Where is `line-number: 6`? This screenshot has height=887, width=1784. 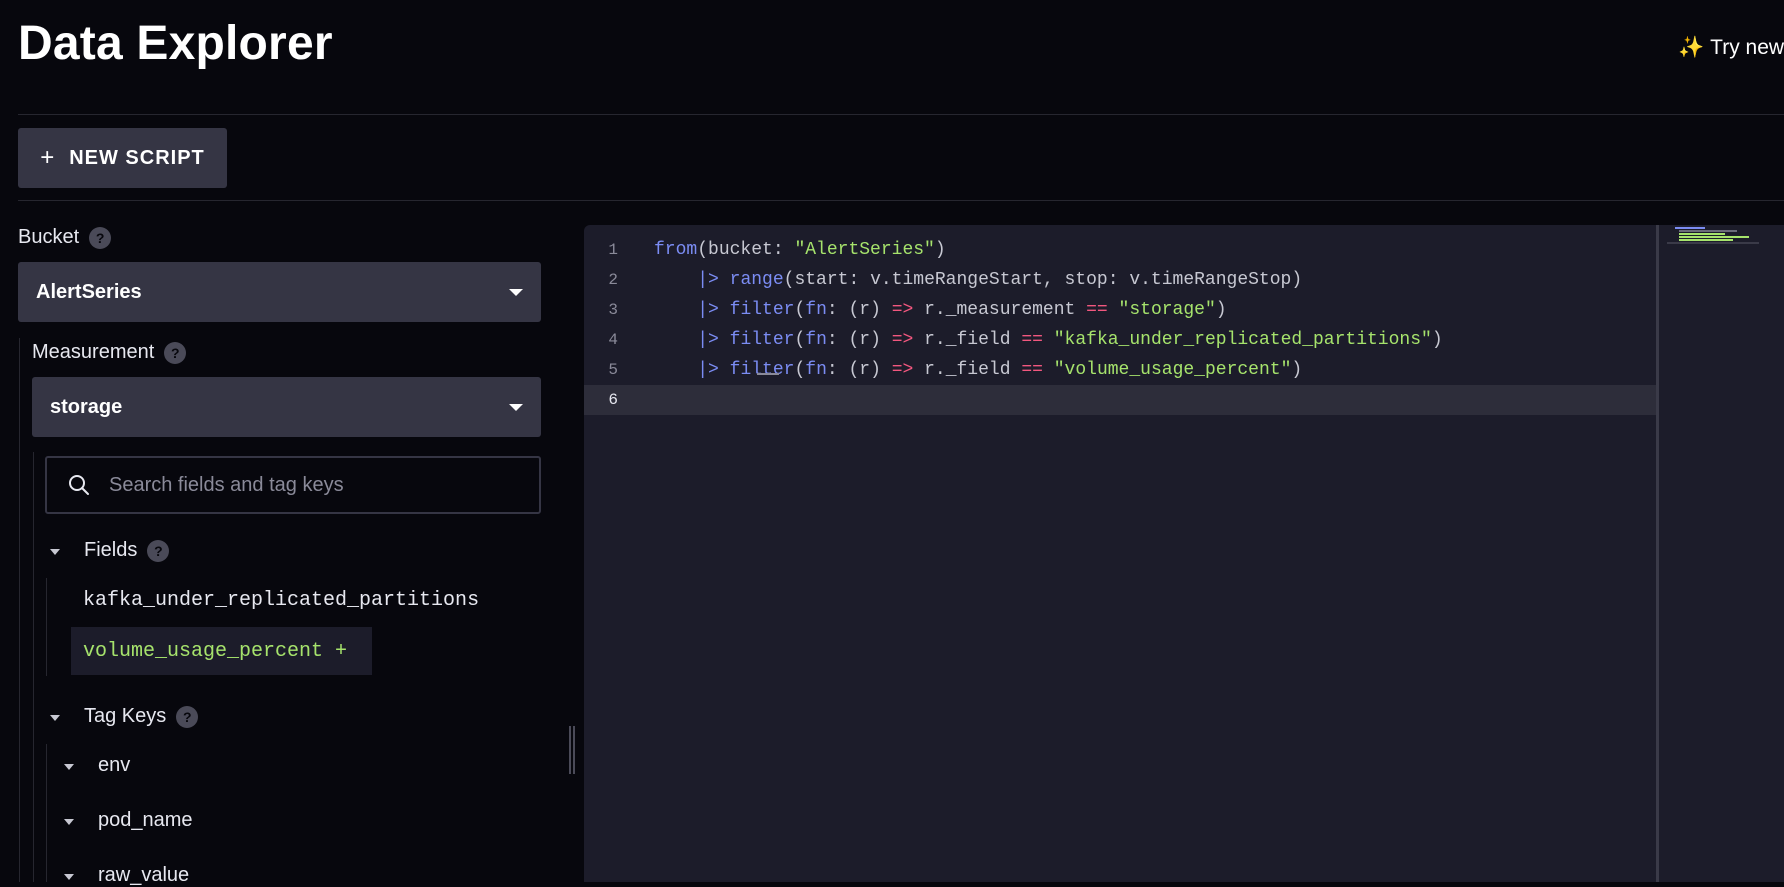
line-number: 6 is located at coordinates (613, 400).